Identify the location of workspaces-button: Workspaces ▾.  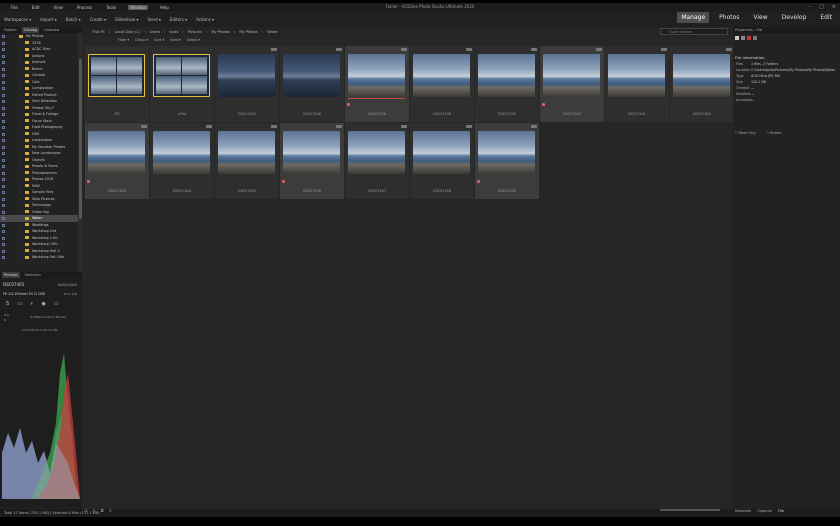
(17, 19).